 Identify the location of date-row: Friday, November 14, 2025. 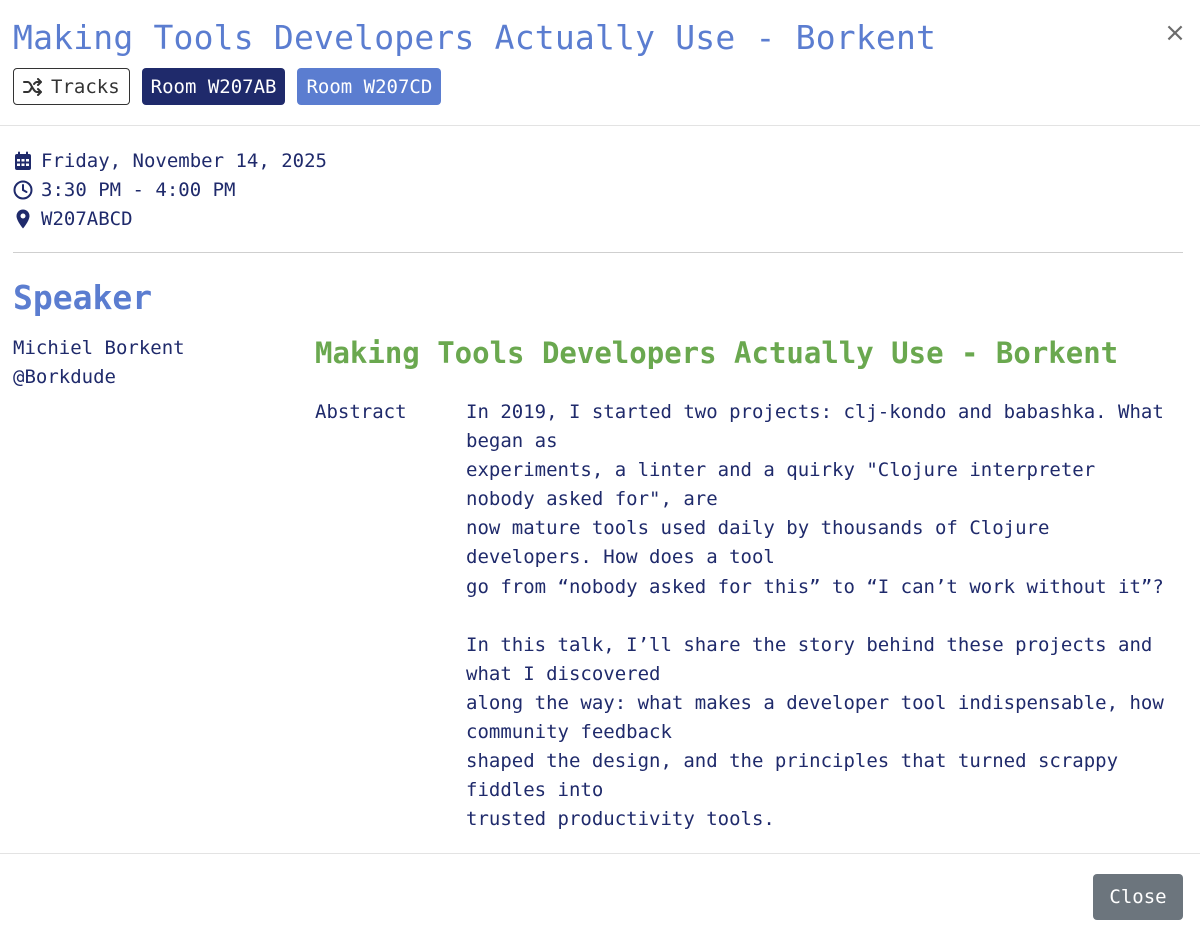
(170, 160).